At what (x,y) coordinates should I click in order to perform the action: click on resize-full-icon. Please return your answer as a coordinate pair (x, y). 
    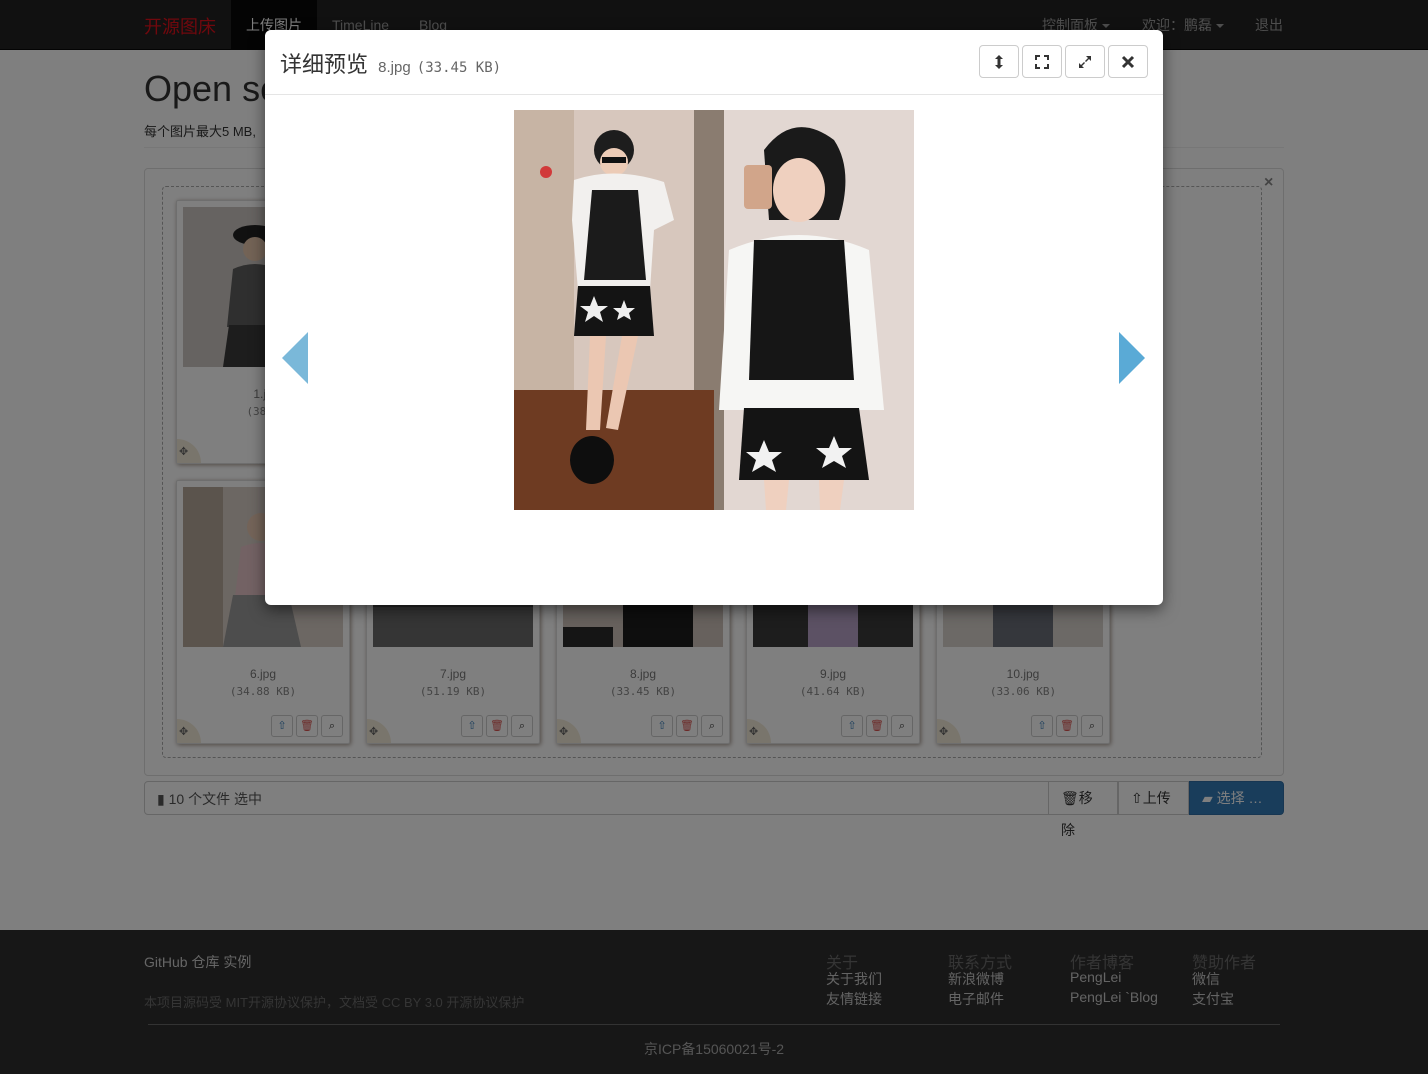
    Looking at the image, I should click on (1085, 61).